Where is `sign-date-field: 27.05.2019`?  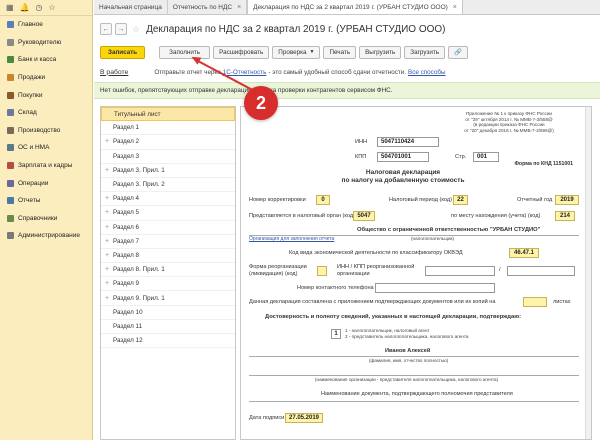 sign-date-field: 27.05.2019 is located at coordinates (304, 418).